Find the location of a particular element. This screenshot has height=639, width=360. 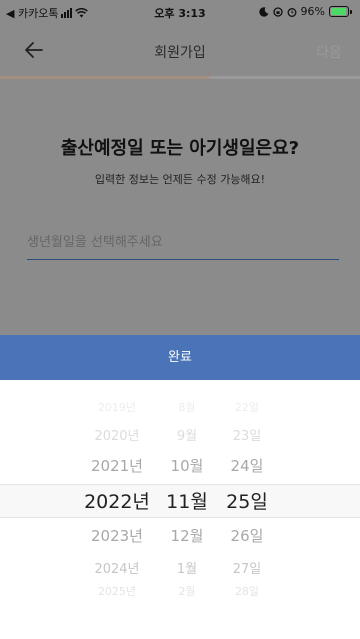

day-option: 22일 is located at coordinates (247, 407).